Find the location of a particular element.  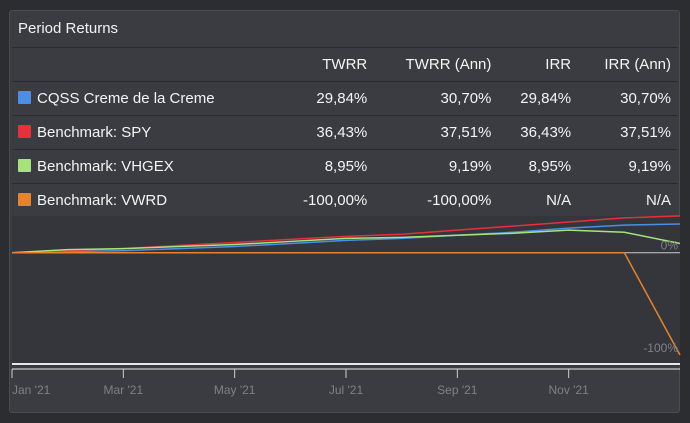

y-tick-label: -100% is located at coordinates (660, 348).